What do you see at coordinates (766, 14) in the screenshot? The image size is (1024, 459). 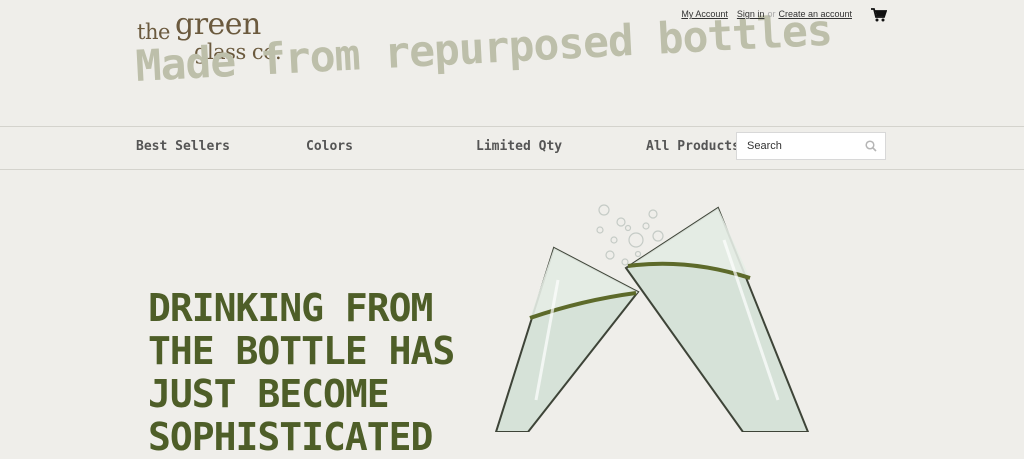 I see `account-links: My Account Sign in or Create an account` at bounding box center [766, 14].